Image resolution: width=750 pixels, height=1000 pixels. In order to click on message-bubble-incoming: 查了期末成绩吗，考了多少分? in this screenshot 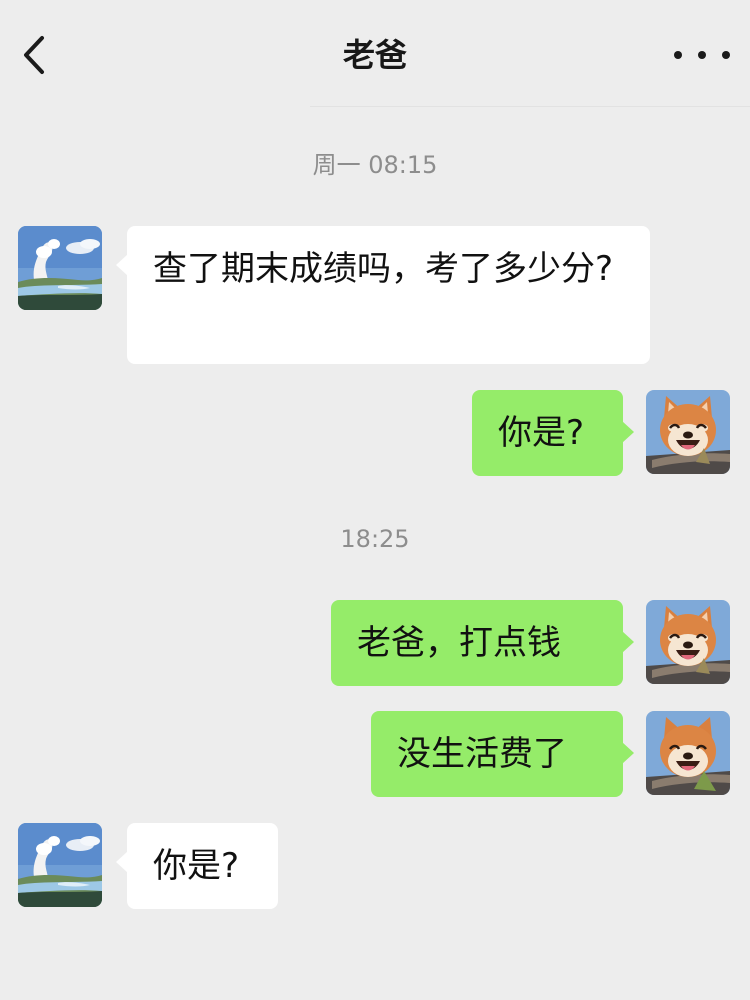, I will do `click(383, 295)`.